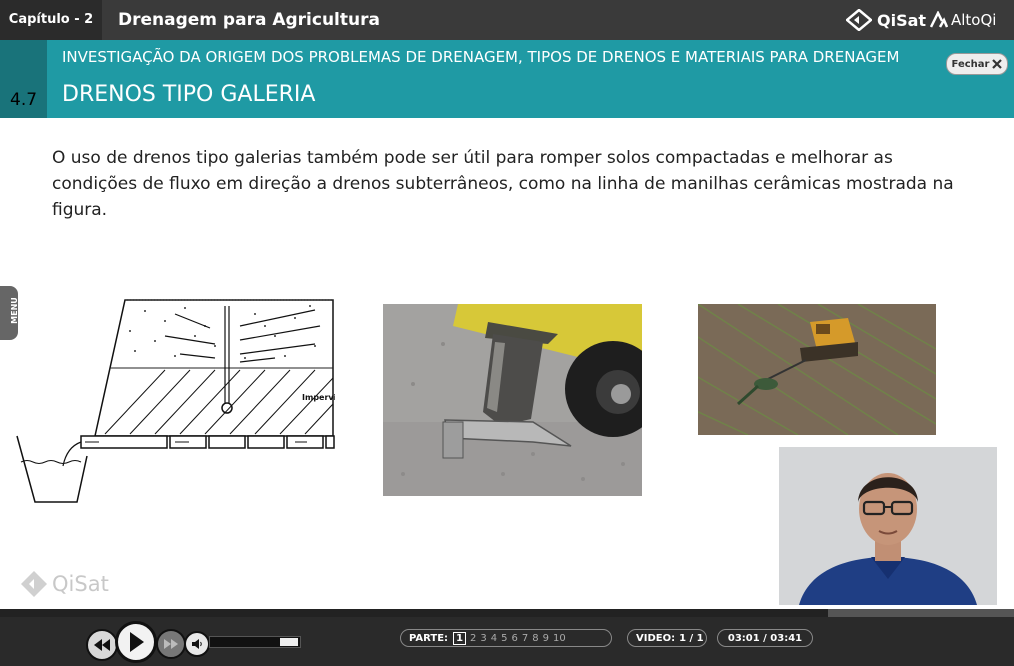 The width and height of the screenshot is (1014, 666). Describe the element at coordinates (51, 20) in the screenshot. I see `chapter-label: Capítulo - 2` at that location.